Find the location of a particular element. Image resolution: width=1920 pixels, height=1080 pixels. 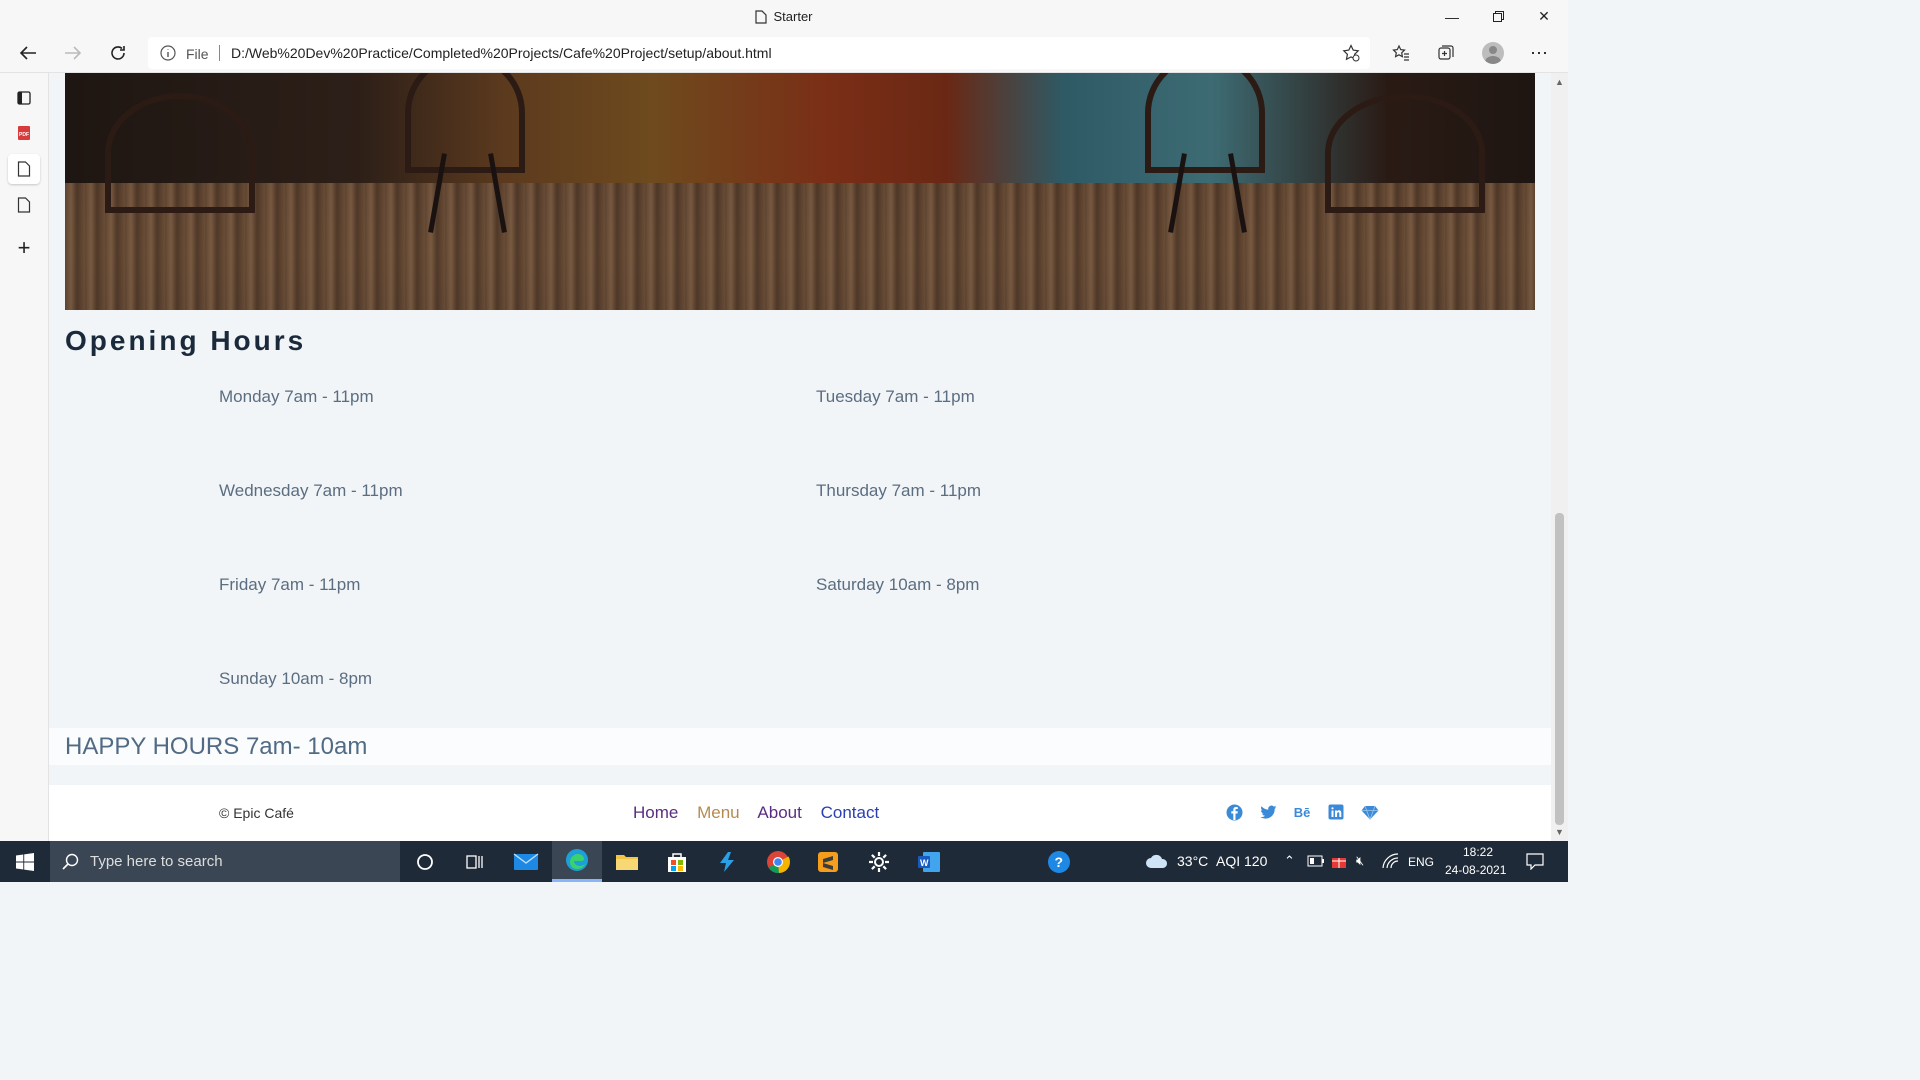

favorites-icon is located at coordinates (1400, 52).